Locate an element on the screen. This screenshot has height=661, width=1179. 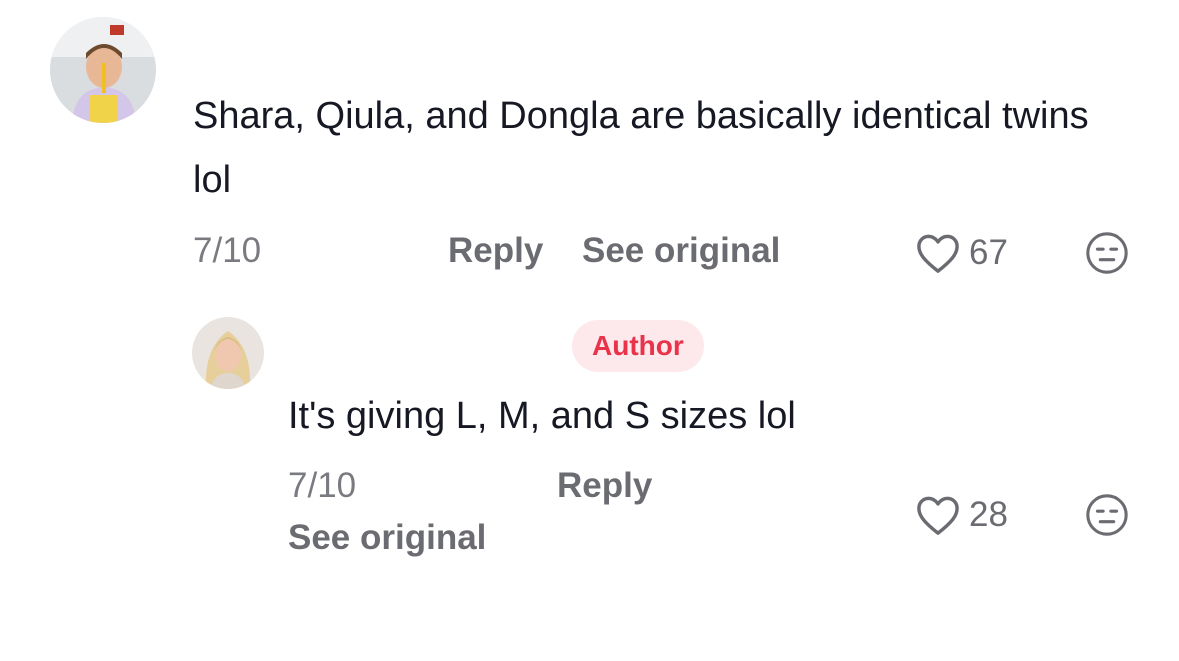
see-original-button: See original is located at coordinates (681, 251).